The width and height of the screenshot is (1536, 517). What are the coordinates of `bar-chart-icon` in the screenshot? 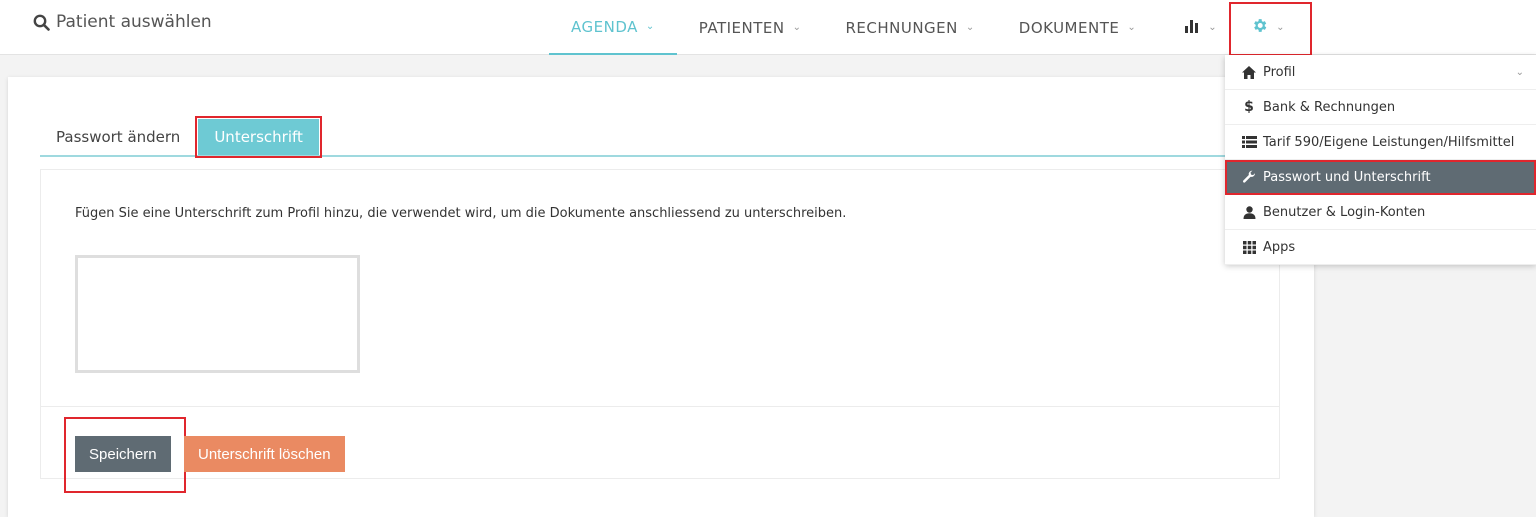 It's located at (1192, 28).